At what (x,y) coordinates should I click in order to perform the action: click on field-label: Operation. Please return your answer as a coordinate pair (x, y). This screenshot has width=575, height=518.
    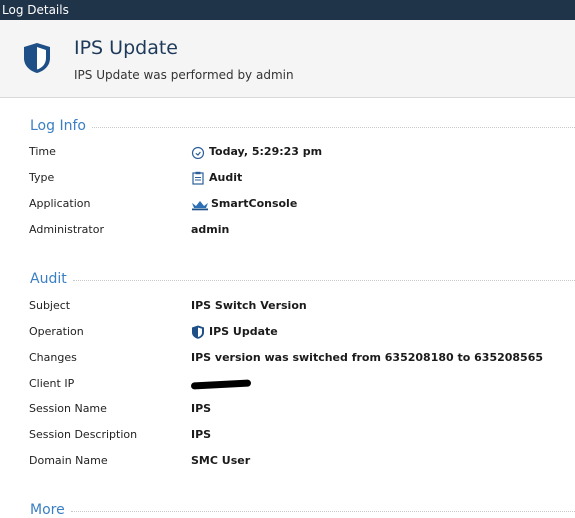
    Looking at the image, I should click on (56, 331).